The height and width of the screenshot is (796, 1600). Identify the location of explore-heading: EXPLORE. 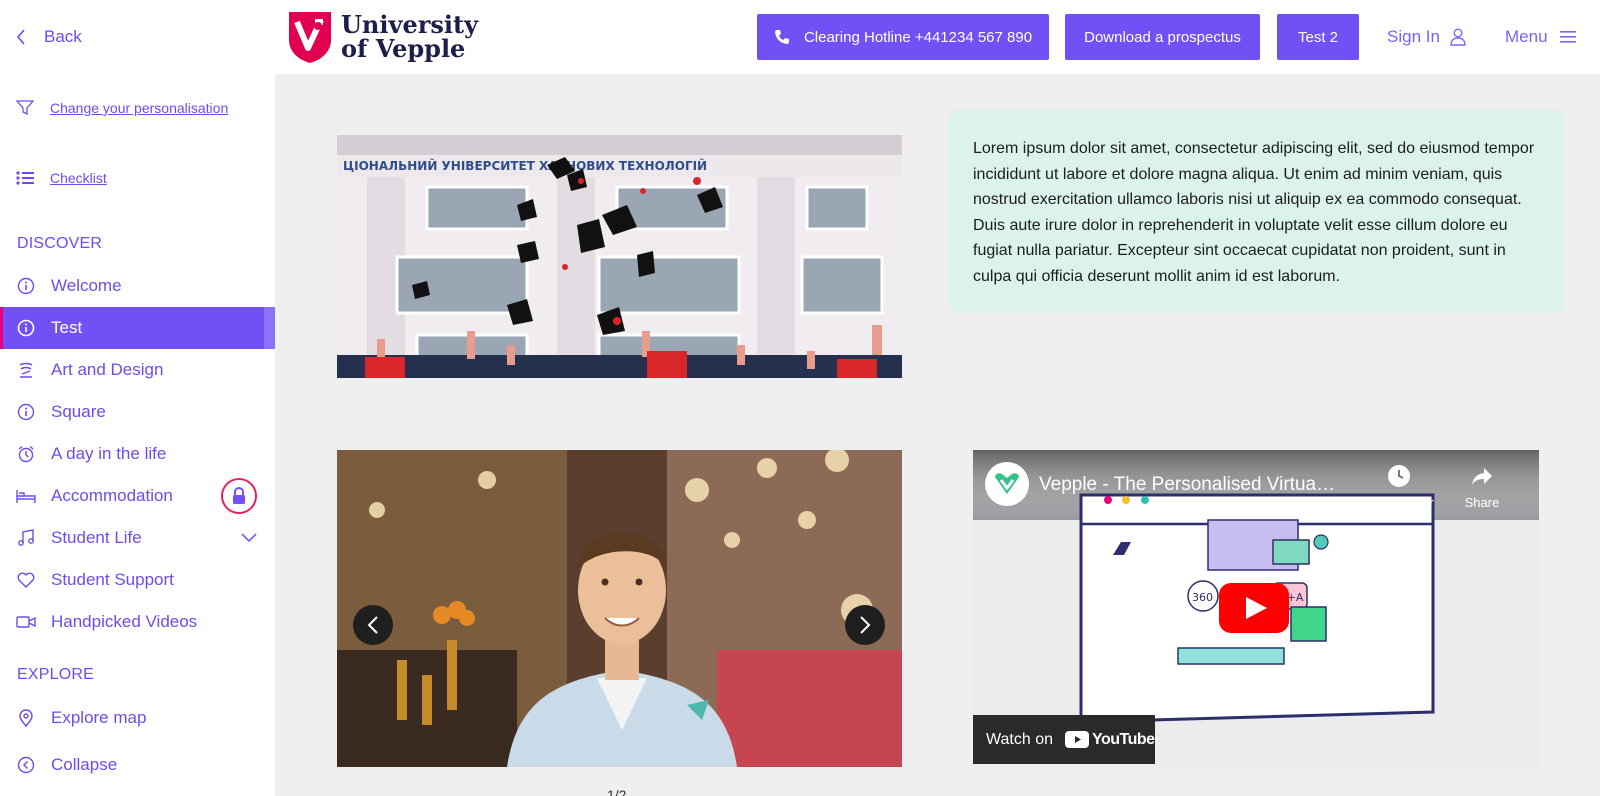
(55, 674).